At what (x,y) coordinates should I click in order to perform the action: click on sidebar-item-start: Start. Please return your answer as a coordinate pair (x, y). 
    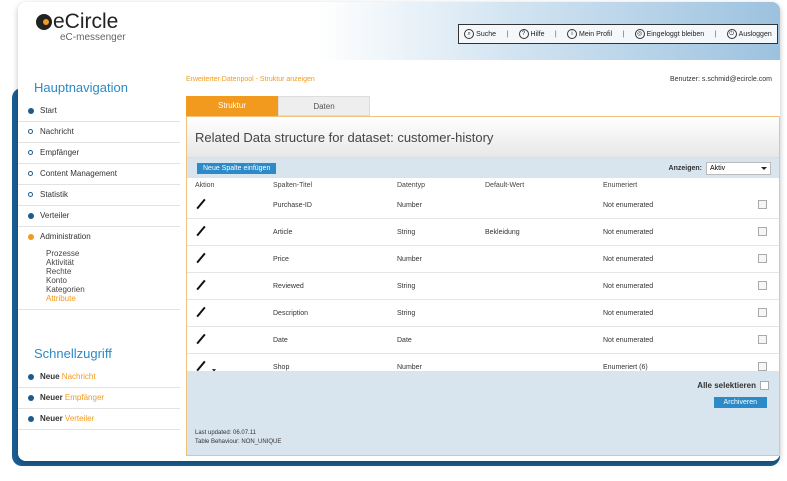
    Looking at the image, I should click on (99, 111).